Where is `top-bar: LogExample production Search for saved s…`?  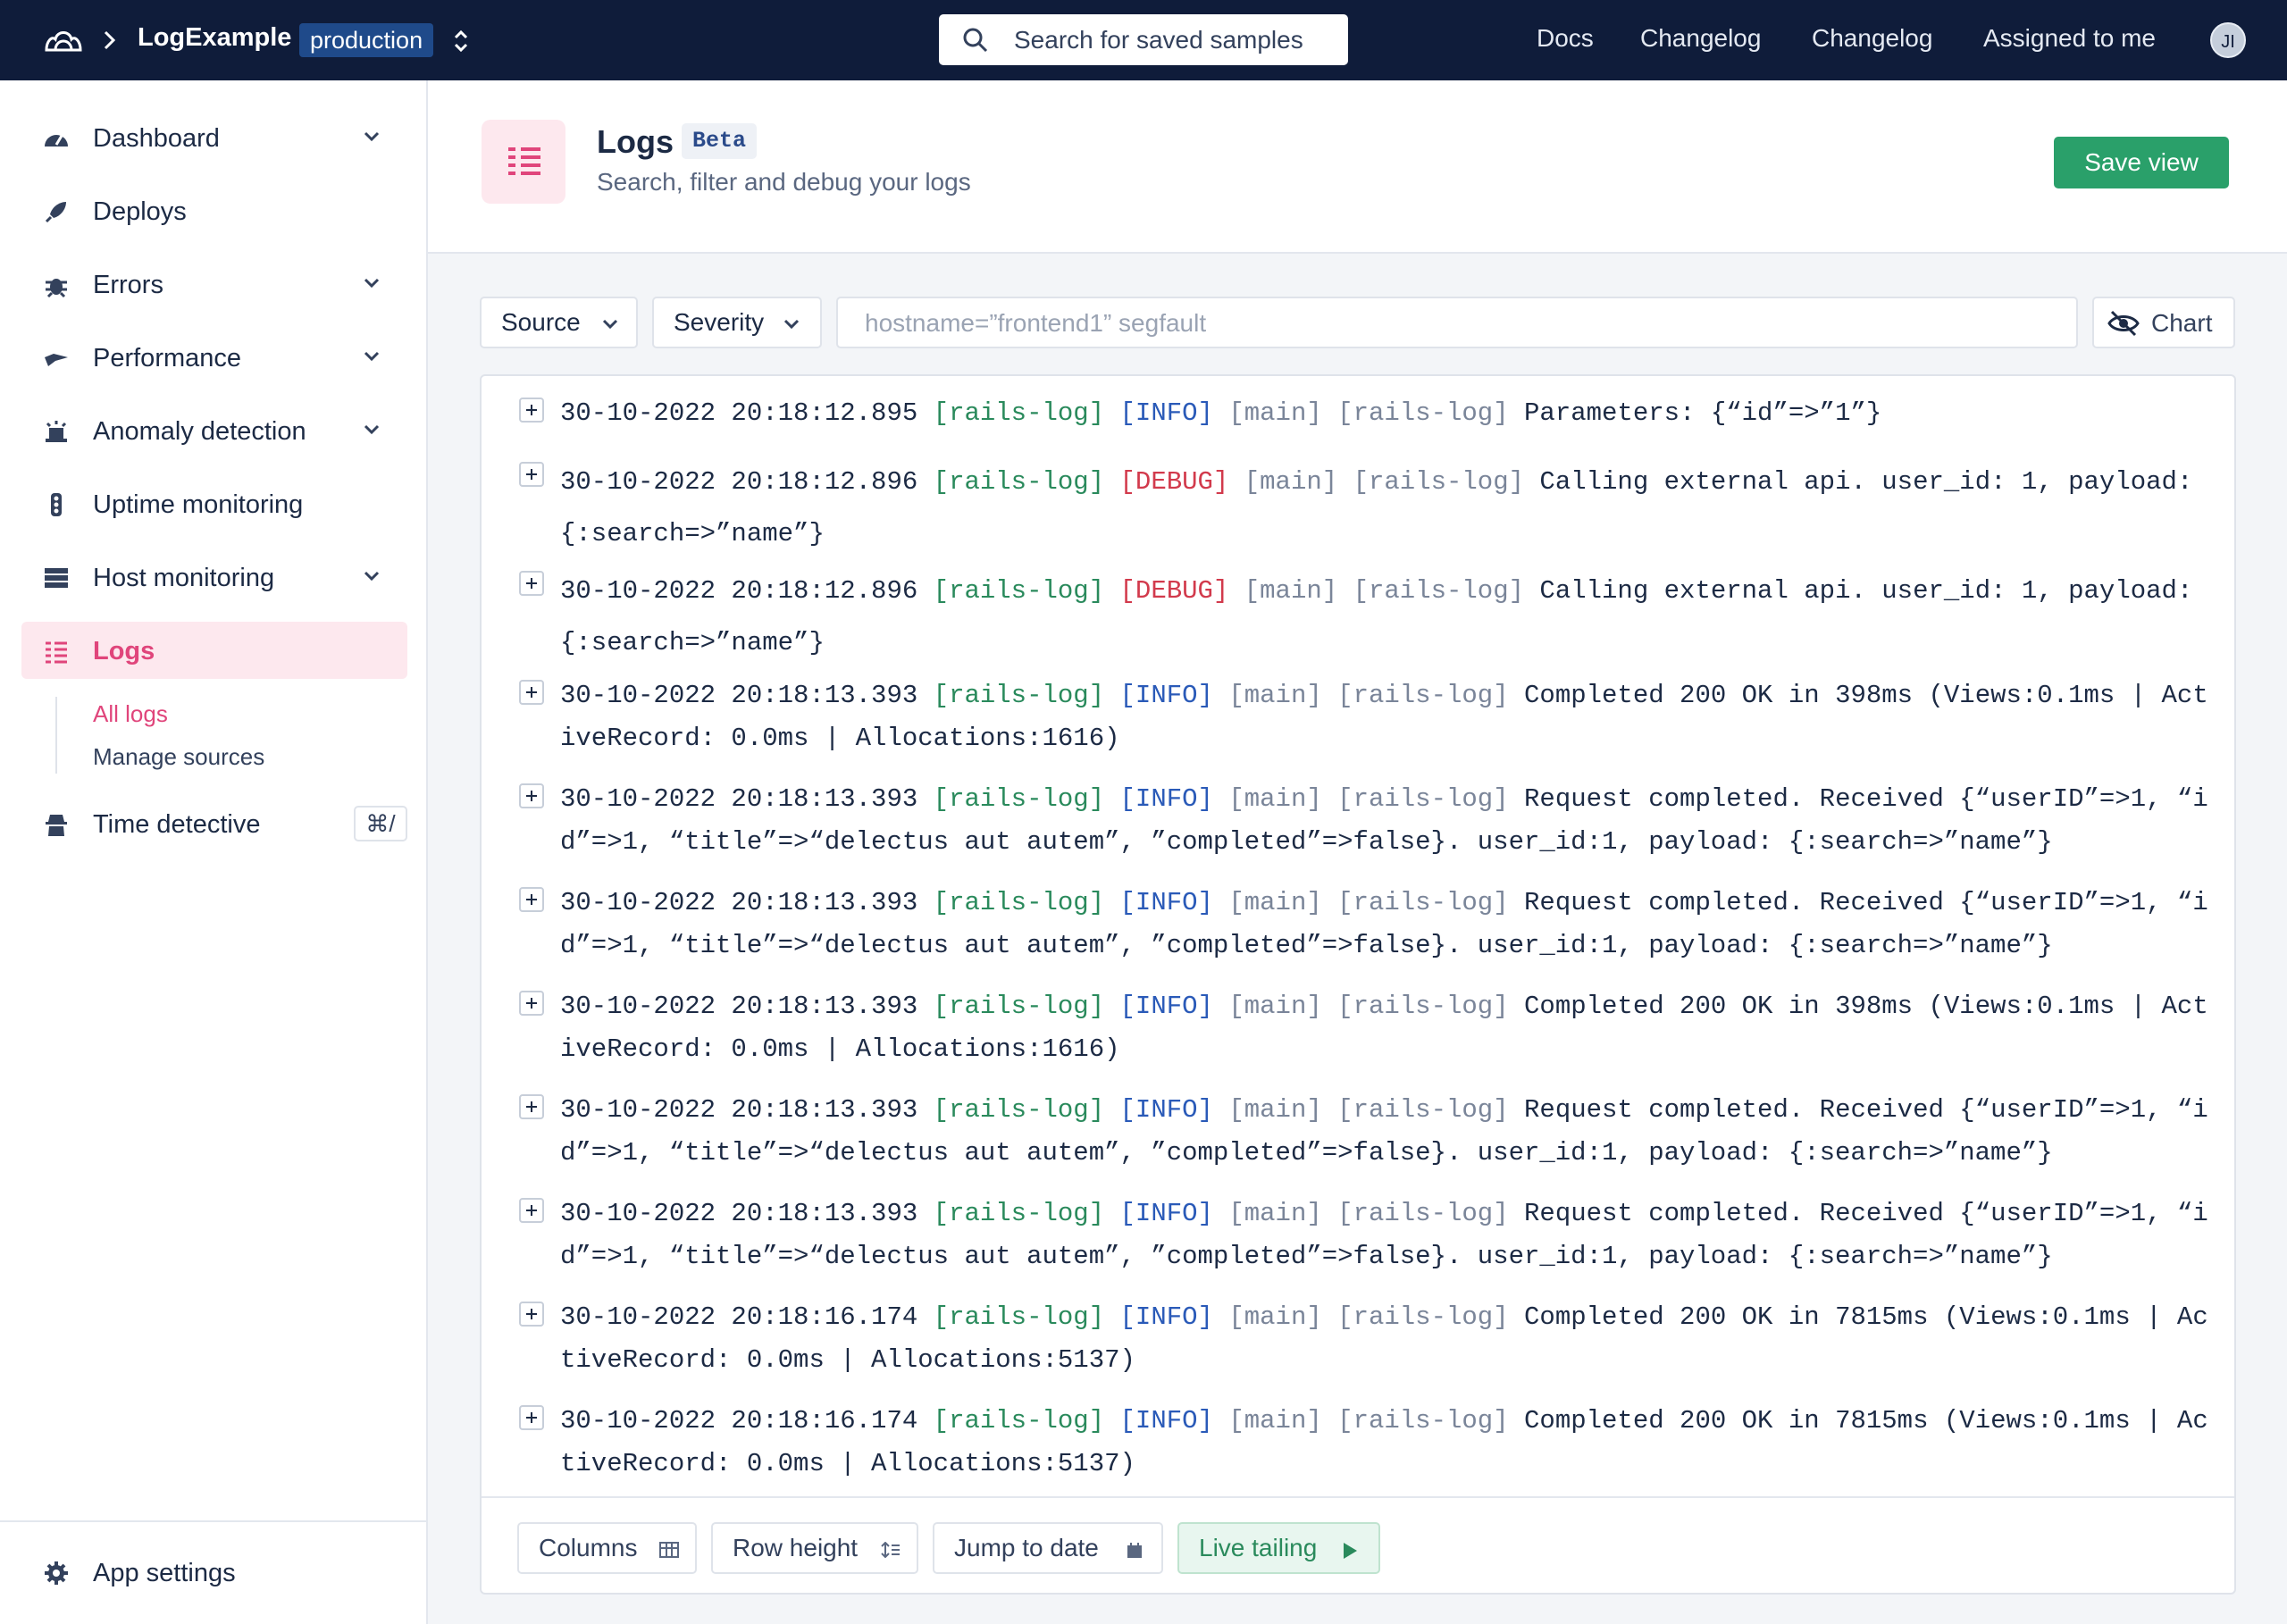 top-bar: LogExample production Search for saved s… is located at coordinates (1143, 40).